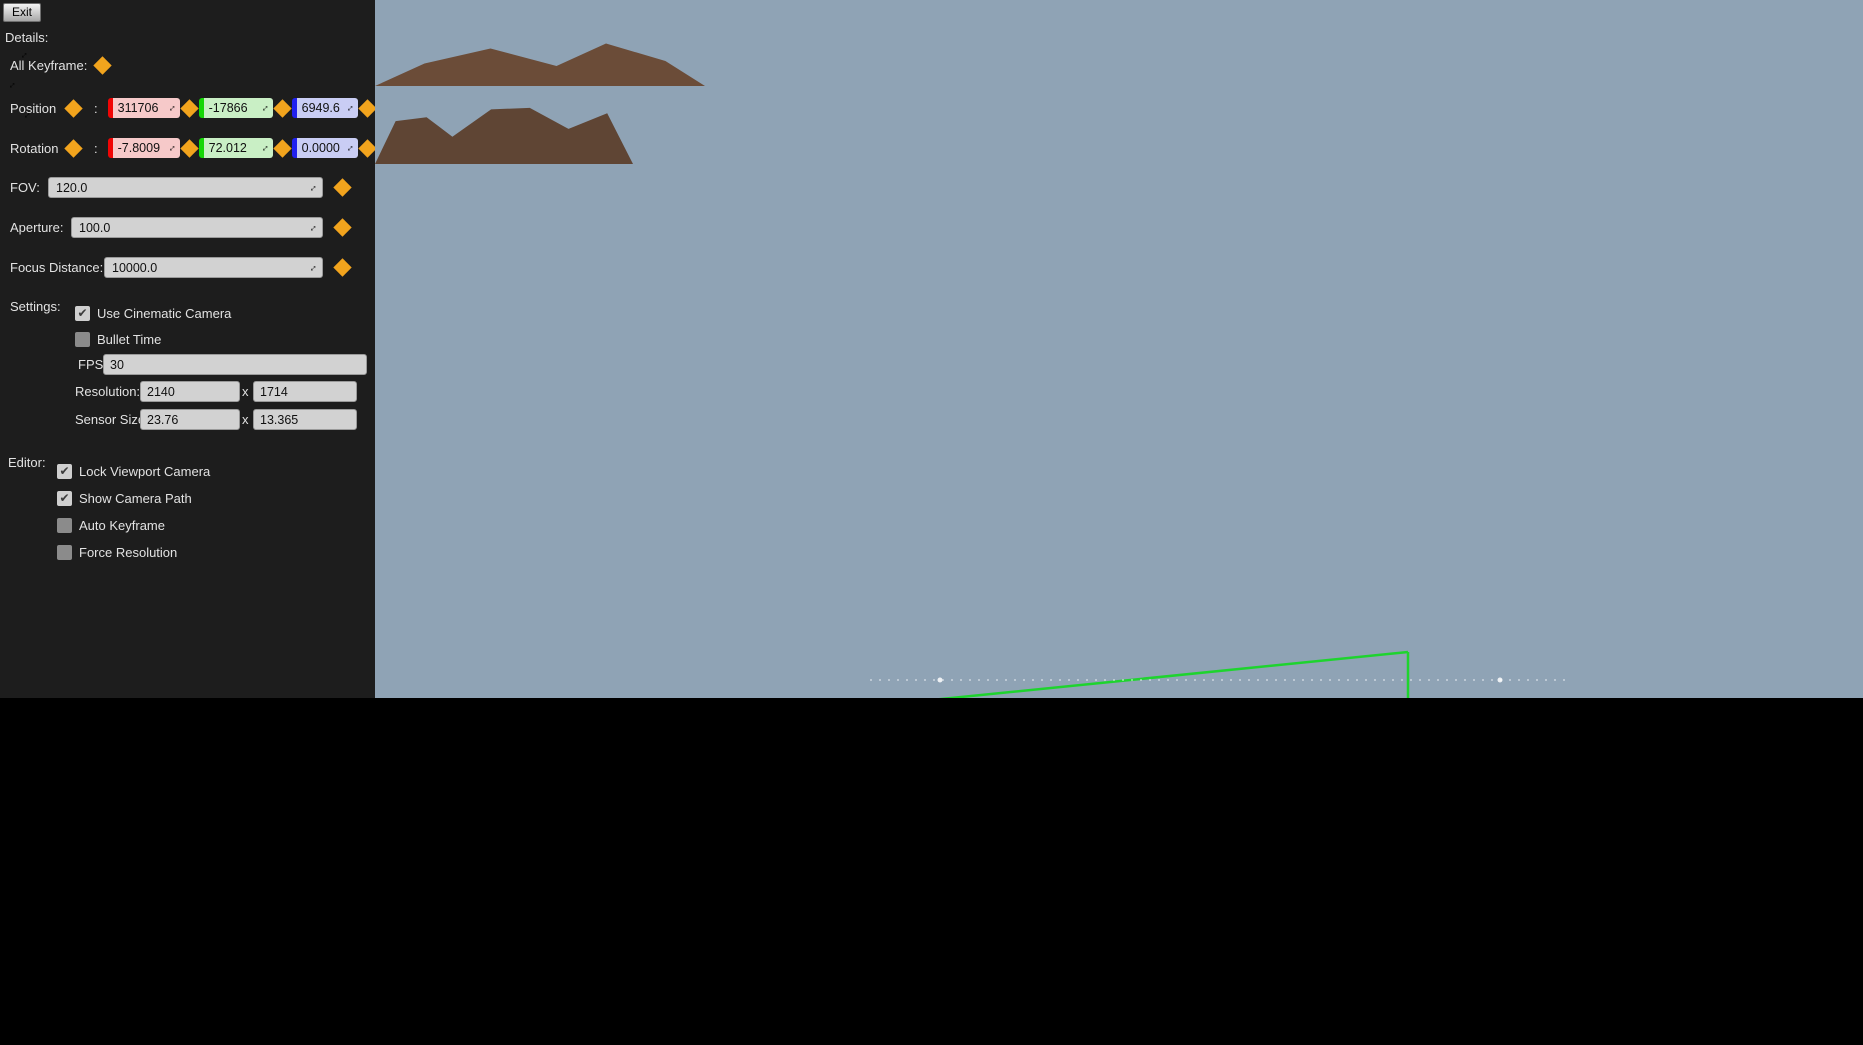  What do you see at coordinates (122, 525) in the screenshot?
I see `checkbox-label-auto-keyframe: Auto Keyframe` at bounding box center [122, 525].